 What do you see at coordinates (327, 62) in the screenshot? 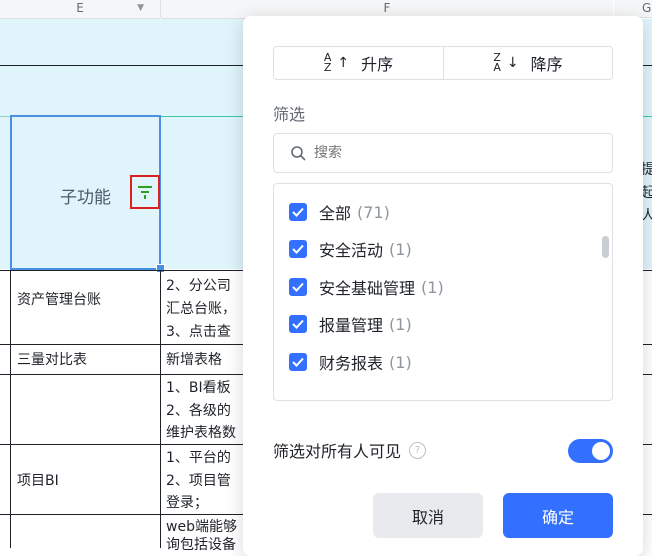
I see `sort-ascending-icon: AZ` at bounding box center [327, 62].